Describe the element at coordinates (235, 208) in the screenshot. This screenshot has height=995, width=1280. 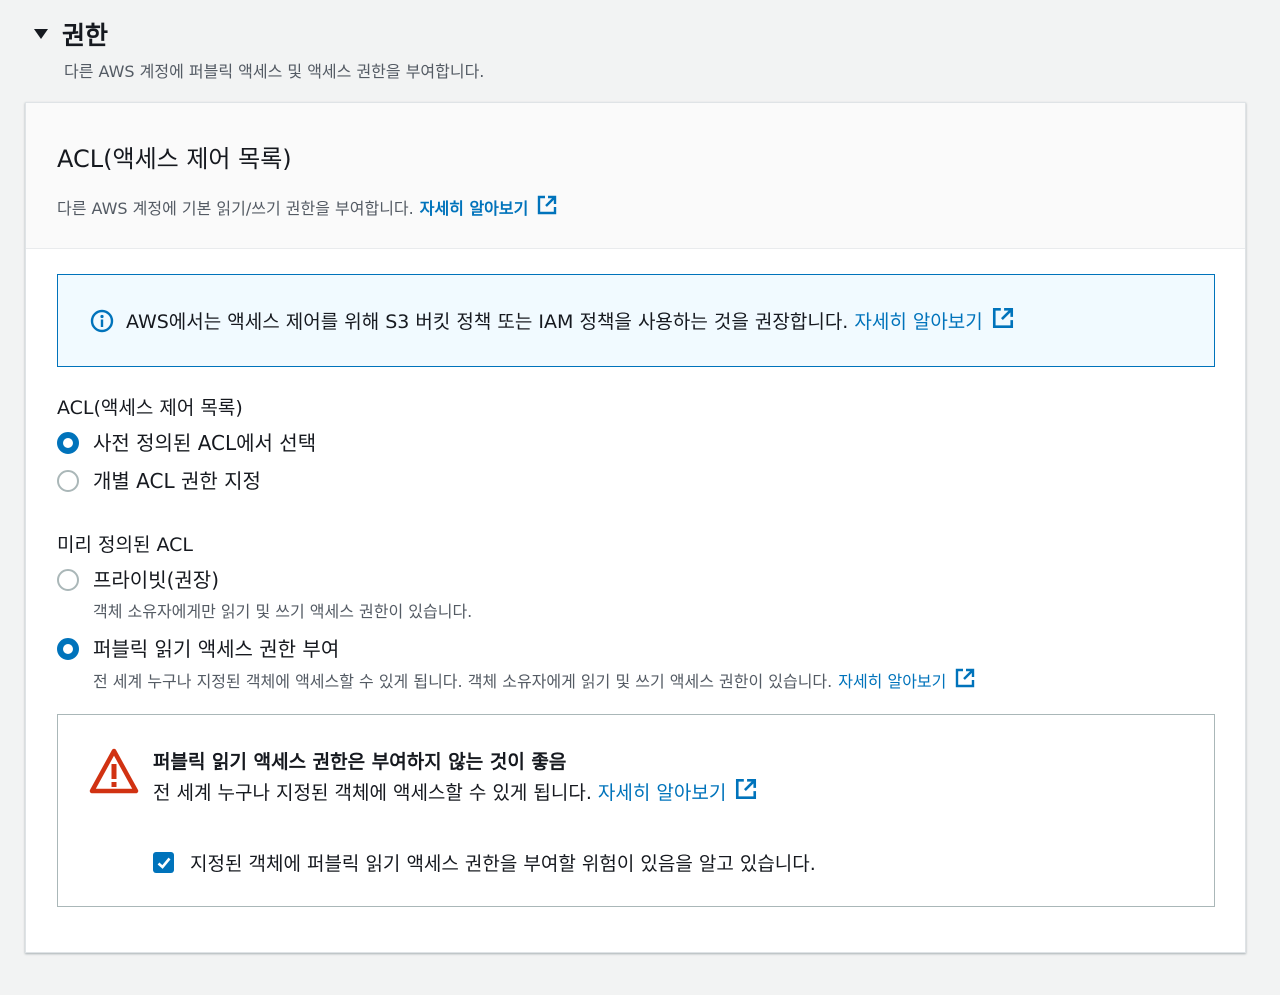
I see `card-description-text: 다른 AWS 계정에 기본 읽기/쓰기 권한을 부여합니다.` at that location.